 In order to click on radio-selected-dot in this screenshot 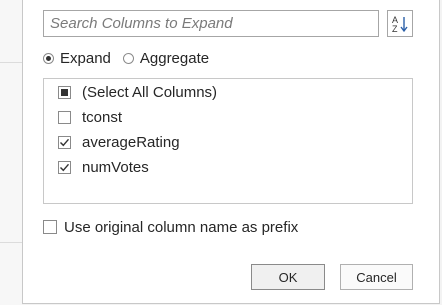, I will do `click(48, 58)`.